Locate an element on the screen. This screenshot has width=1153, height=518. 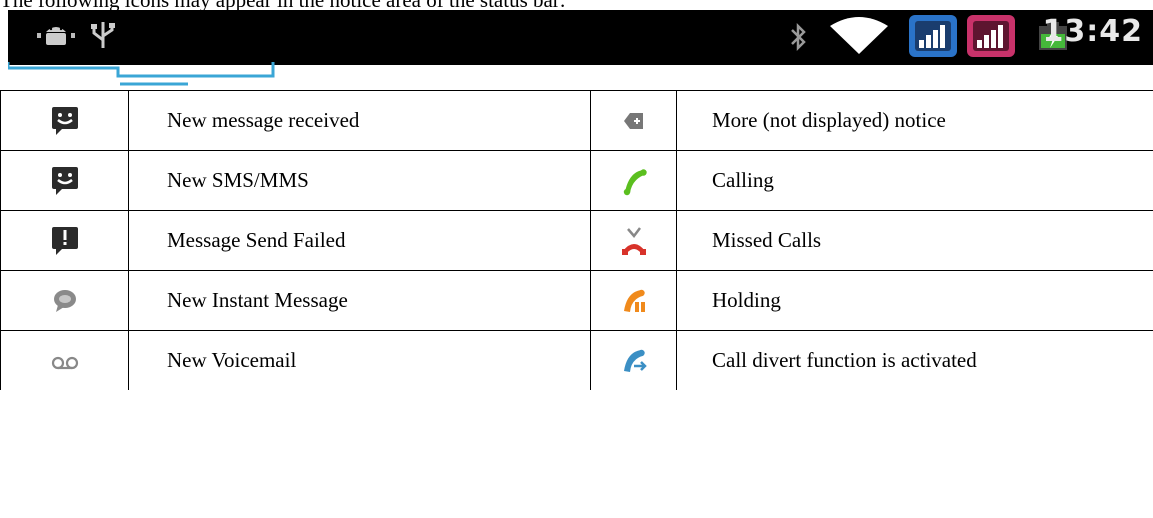
row-label: Holding is located at coordinates (914, 300).